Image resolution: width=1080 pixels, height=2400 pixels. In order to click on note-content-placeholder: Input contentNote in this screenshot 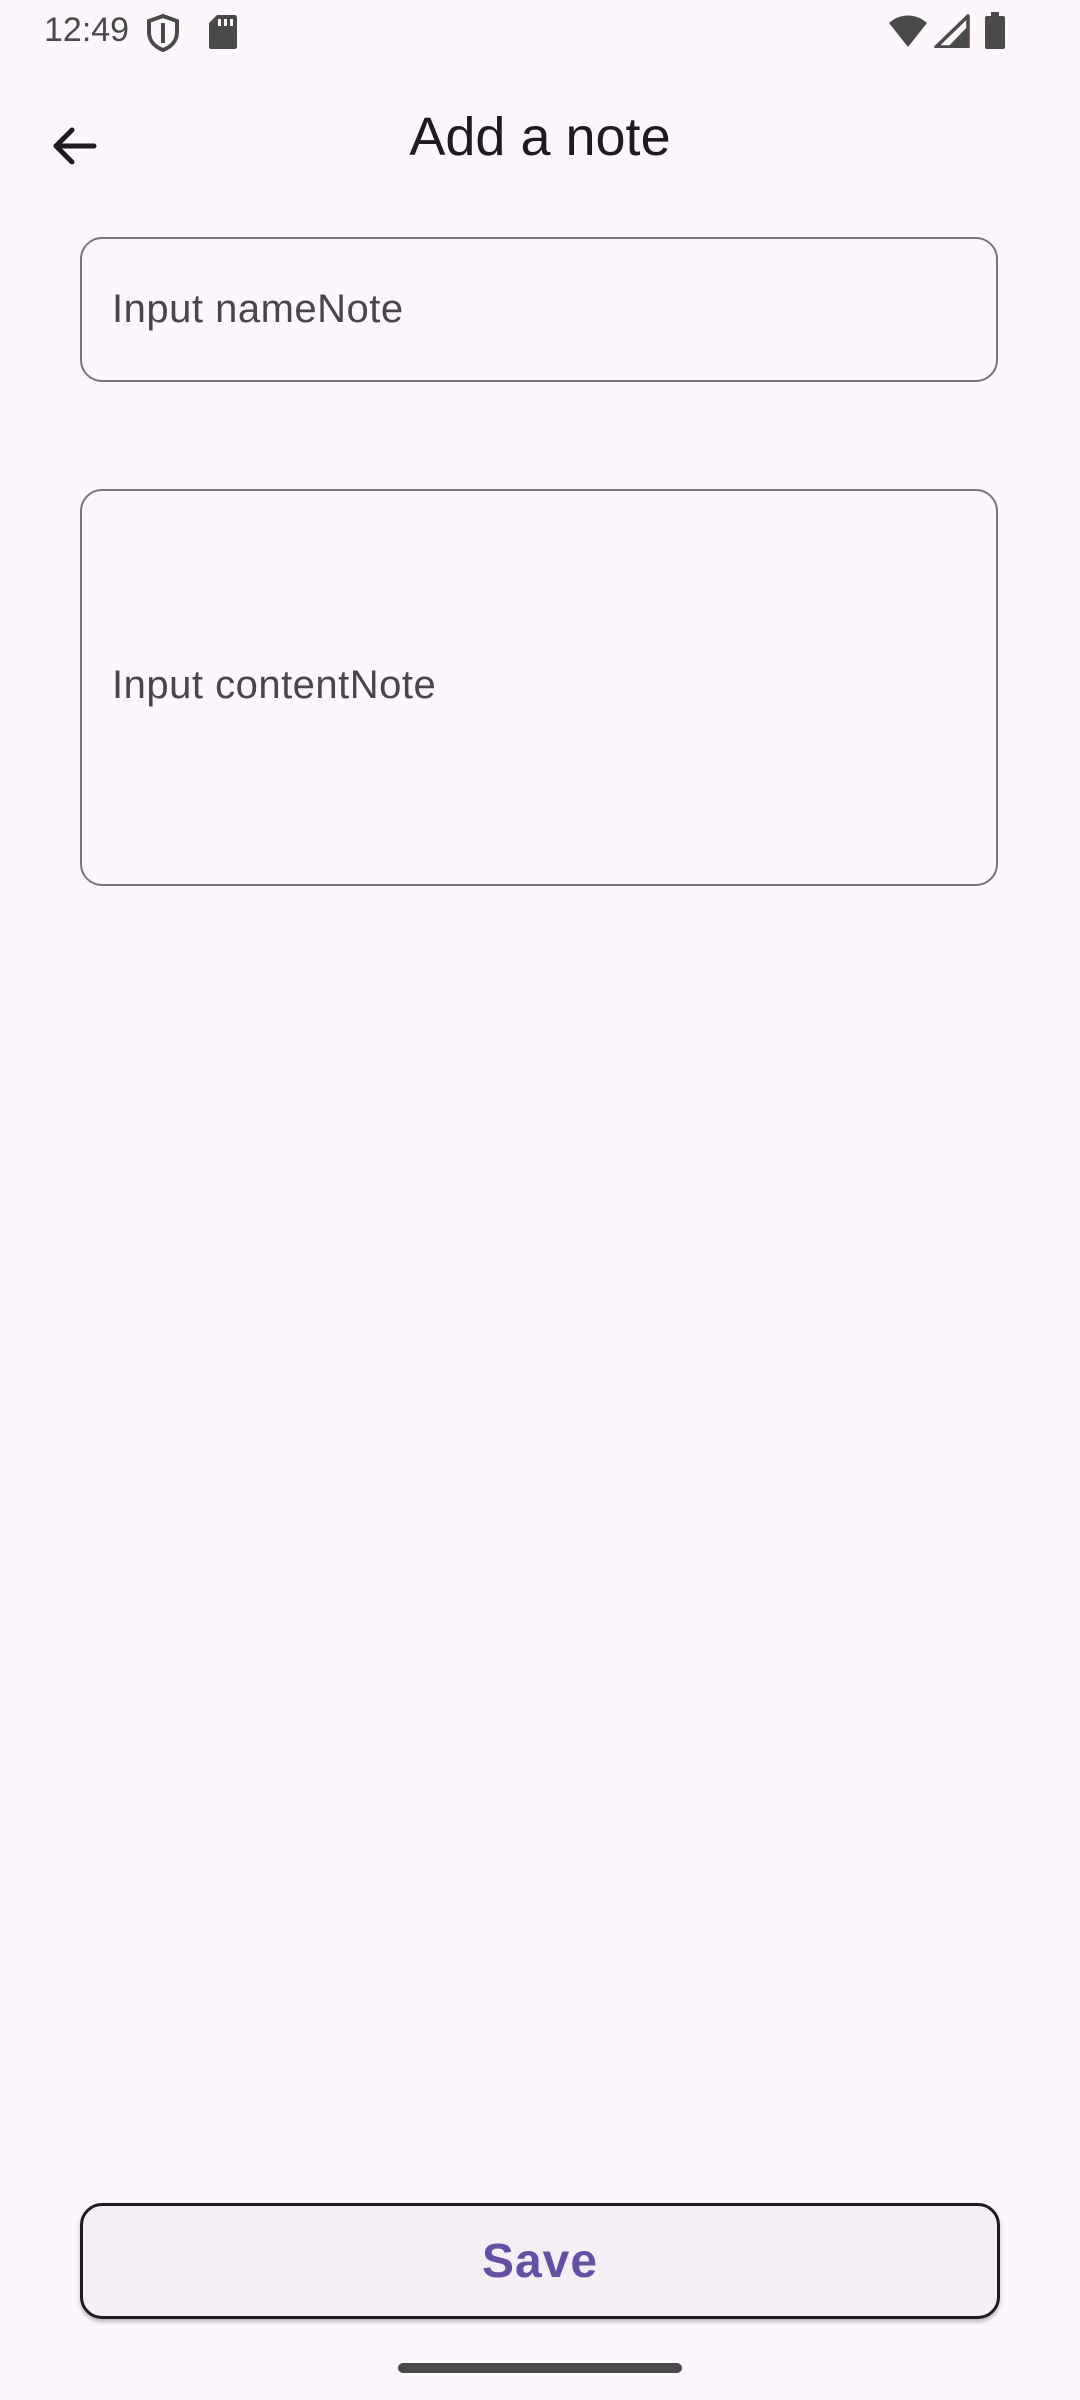, I will do `click(274, 685)`.